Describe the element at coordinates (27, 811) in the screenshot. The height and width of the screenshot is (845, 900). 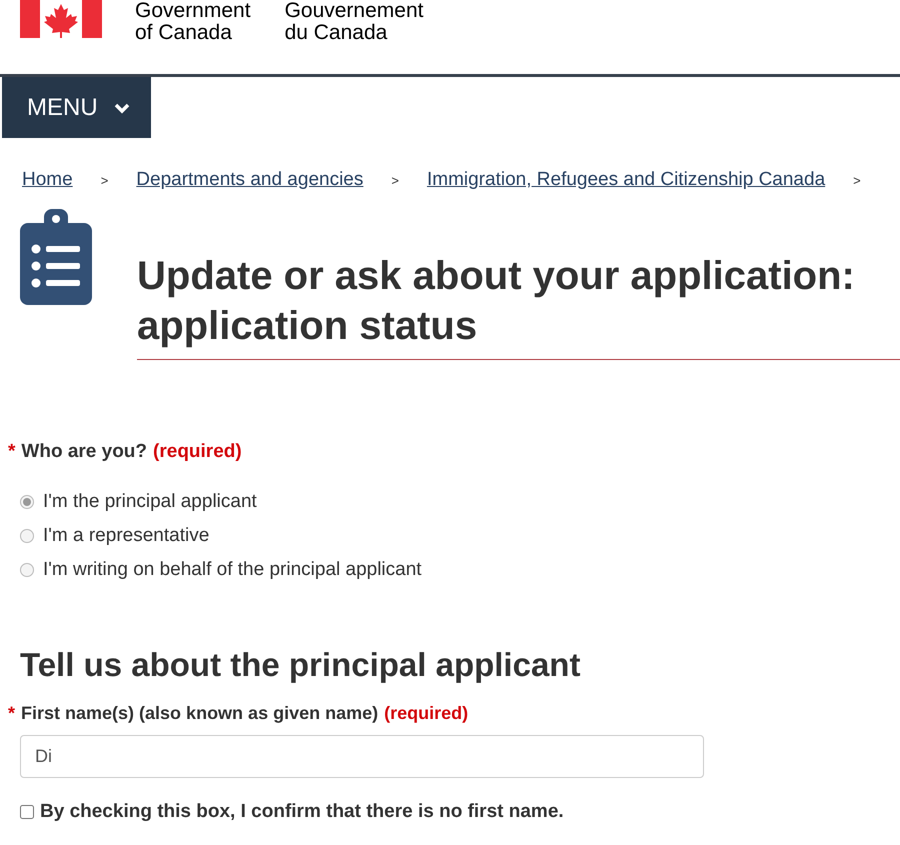
I see `checkbox` at that location.